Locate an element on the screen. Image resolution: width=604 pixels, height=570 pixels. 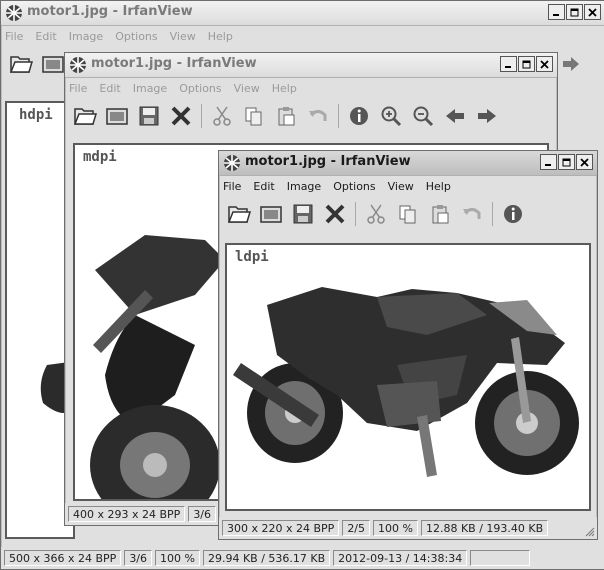
resize-grip-icon is located at coordinates (589, 531).